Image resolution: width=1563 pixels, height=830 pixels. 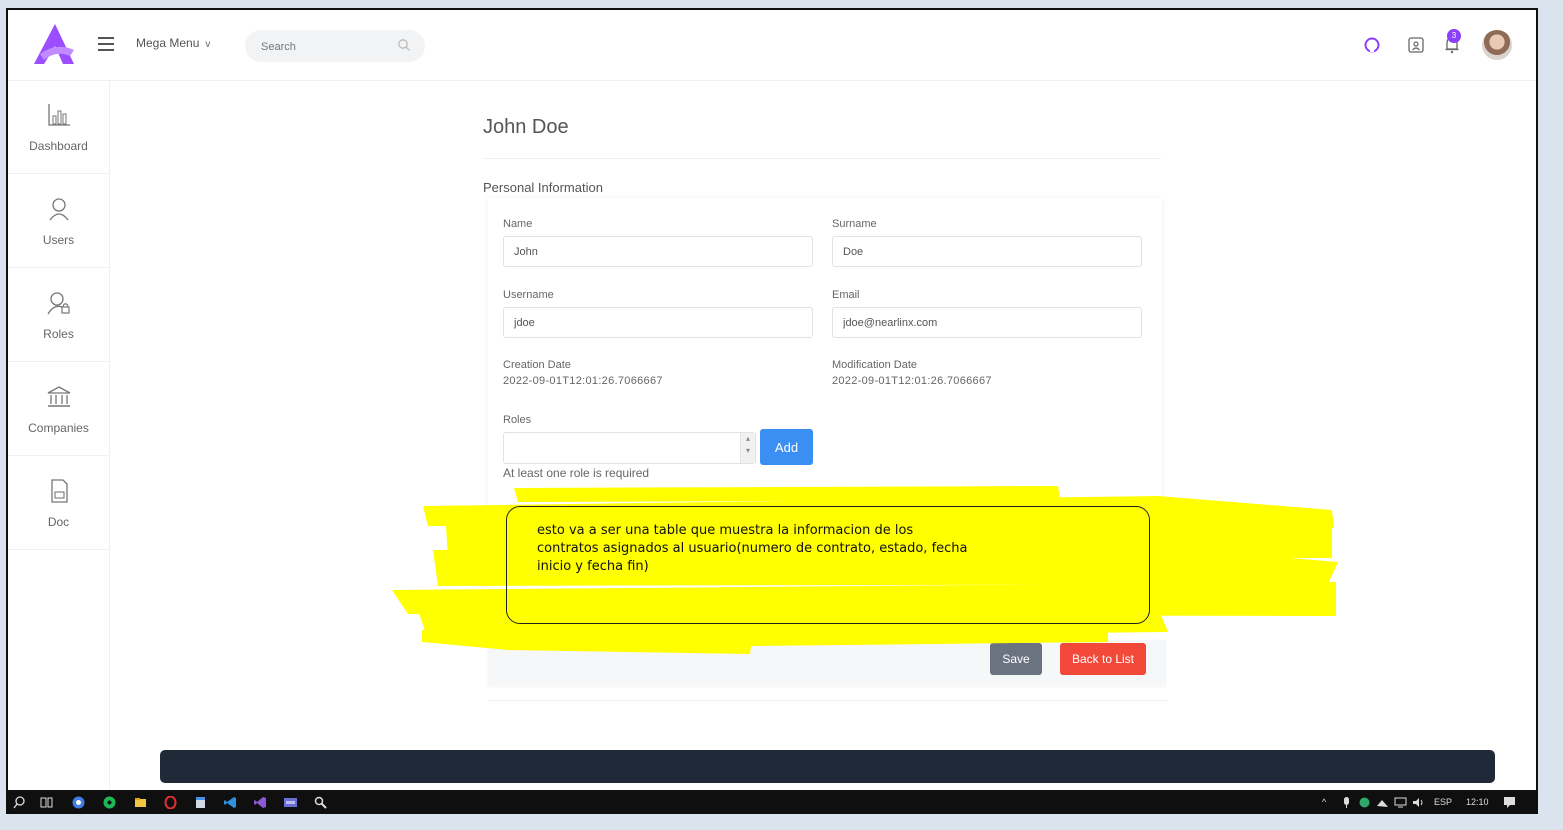 What do you see at coordinates (1509, 802) in the screenshot?
I see `notification-center-icon` at bounding box center [1509, 802].